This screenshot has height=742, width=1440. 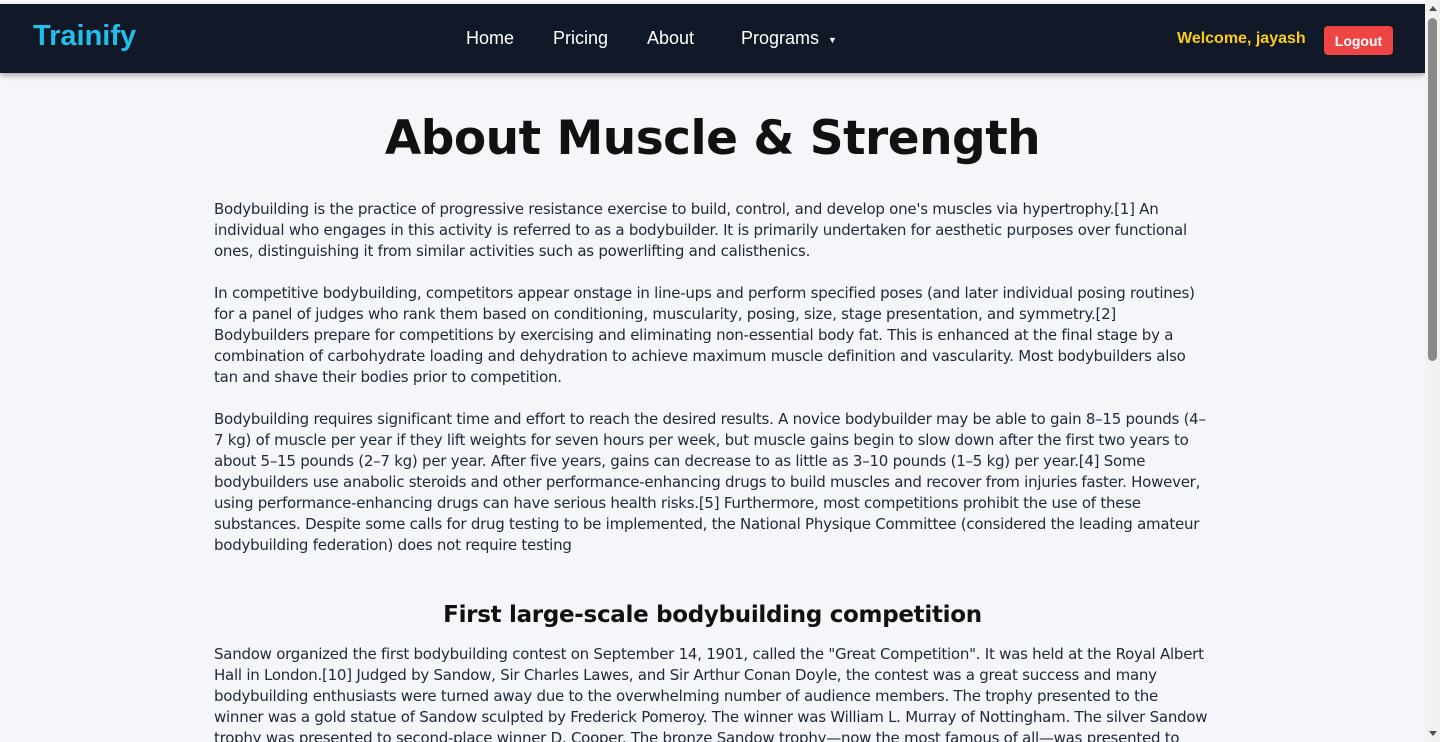 I want to click on page-title: About Muscle & Strength, so click(x=712, y=138).